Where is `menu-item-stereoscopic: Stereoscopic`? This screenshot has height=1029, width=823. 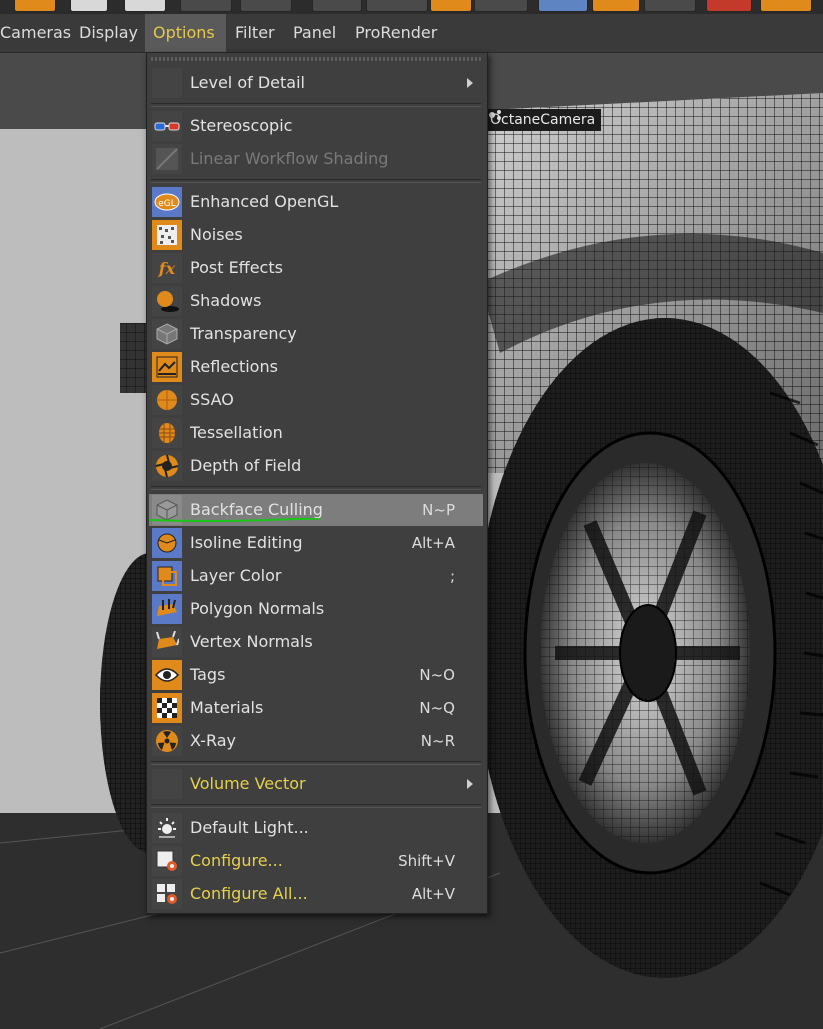 menu-item-stereoscopic: Stereoscopic is located at coordinates (316, 126).